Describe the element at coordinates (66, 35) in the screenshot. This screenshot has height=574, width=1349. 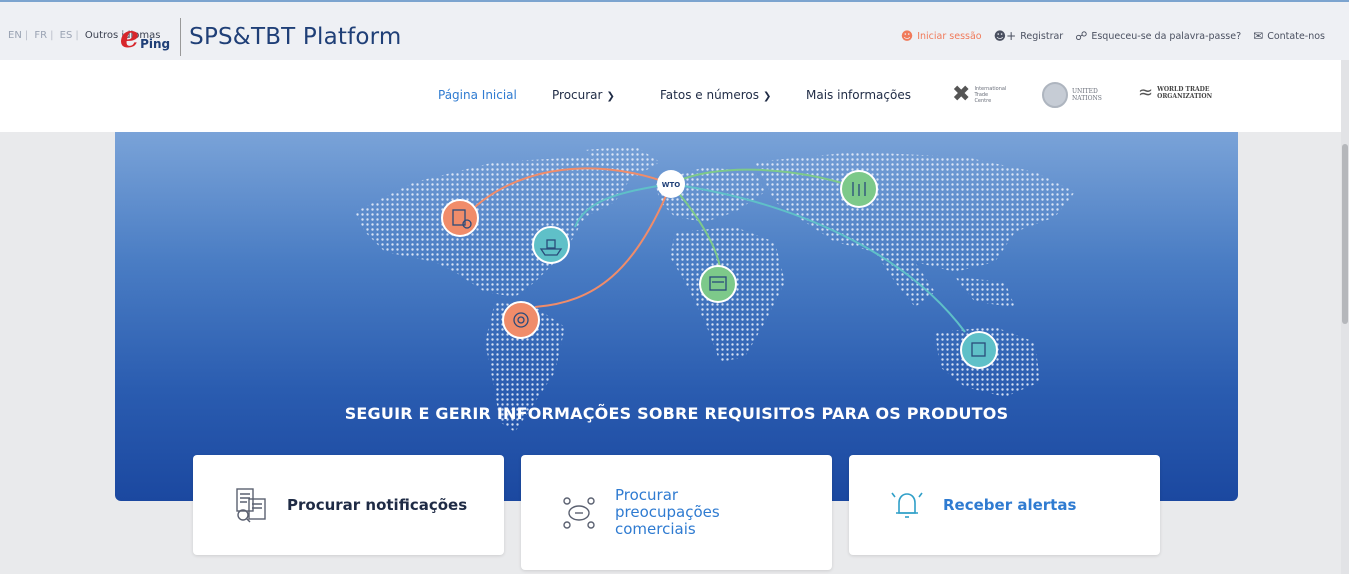
I see `lang-es: ES` at that location.